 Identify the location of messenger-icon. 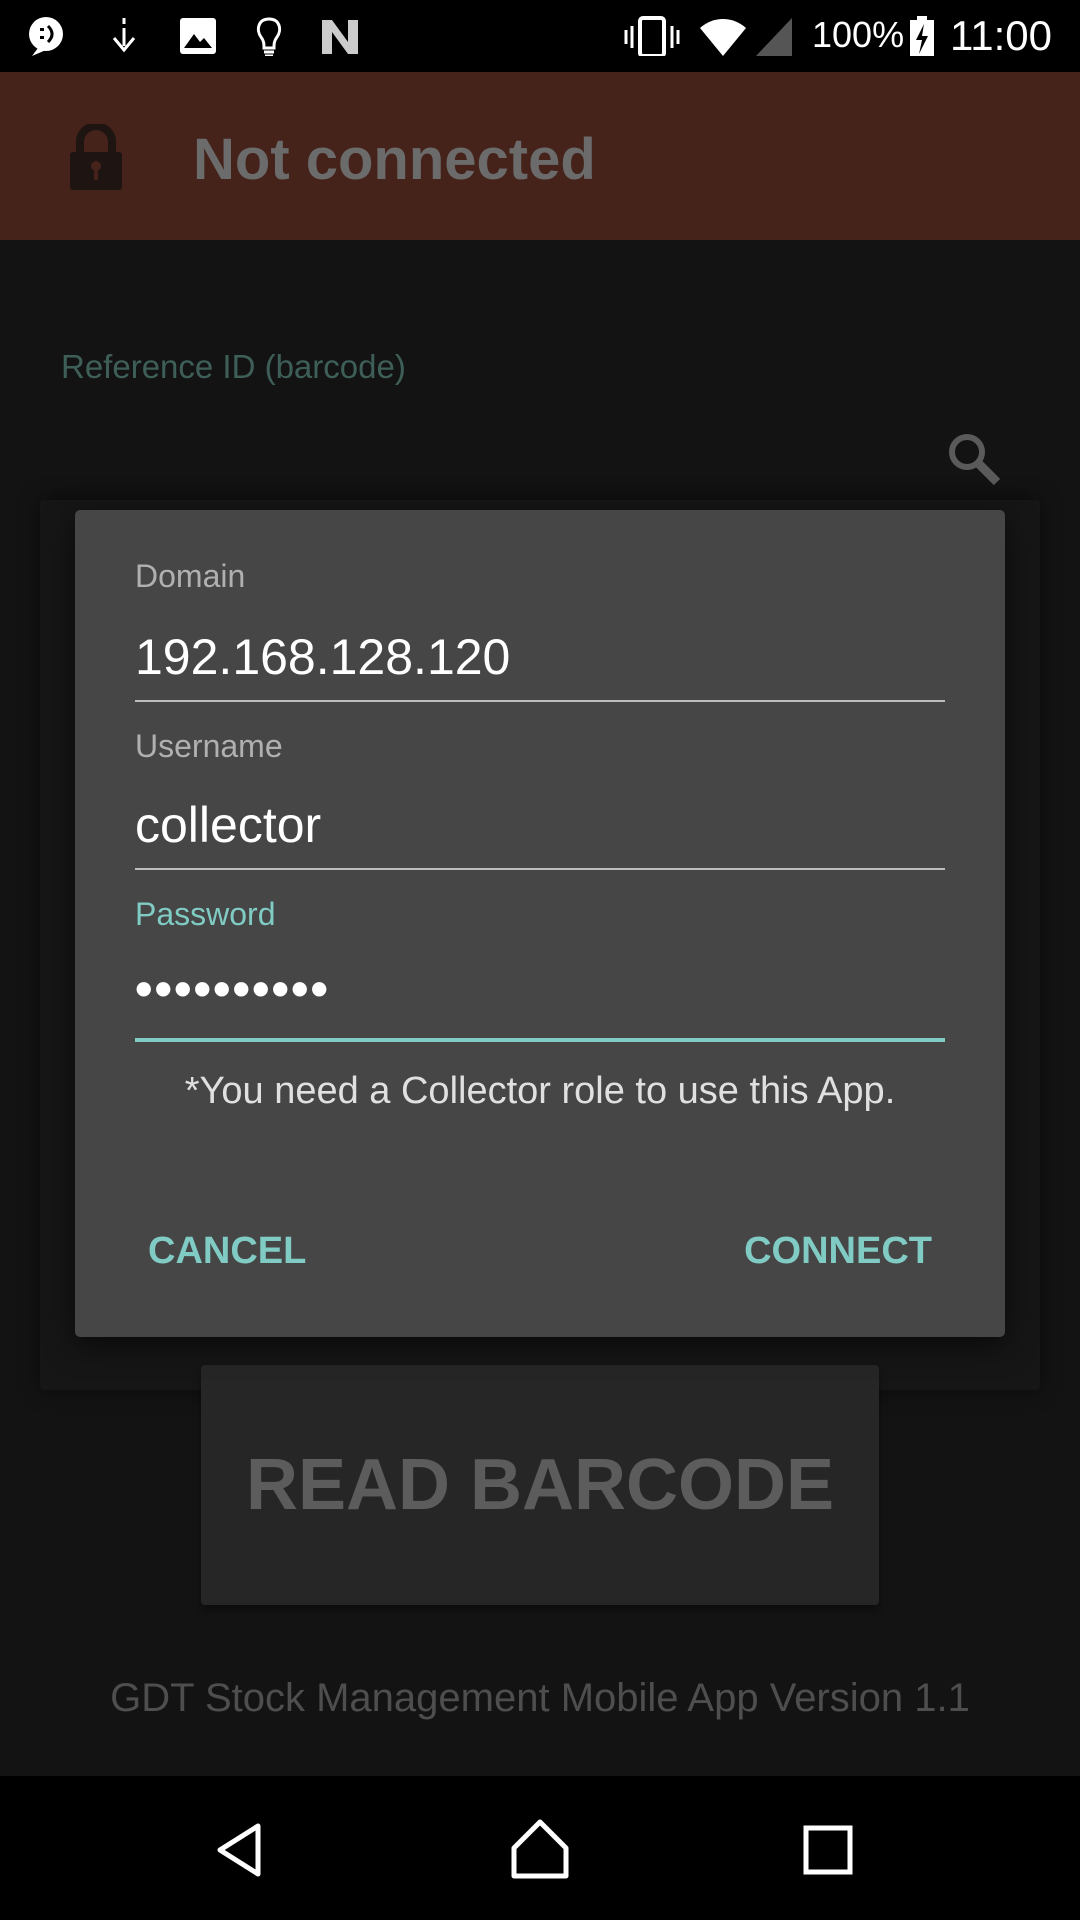
(46, 36).